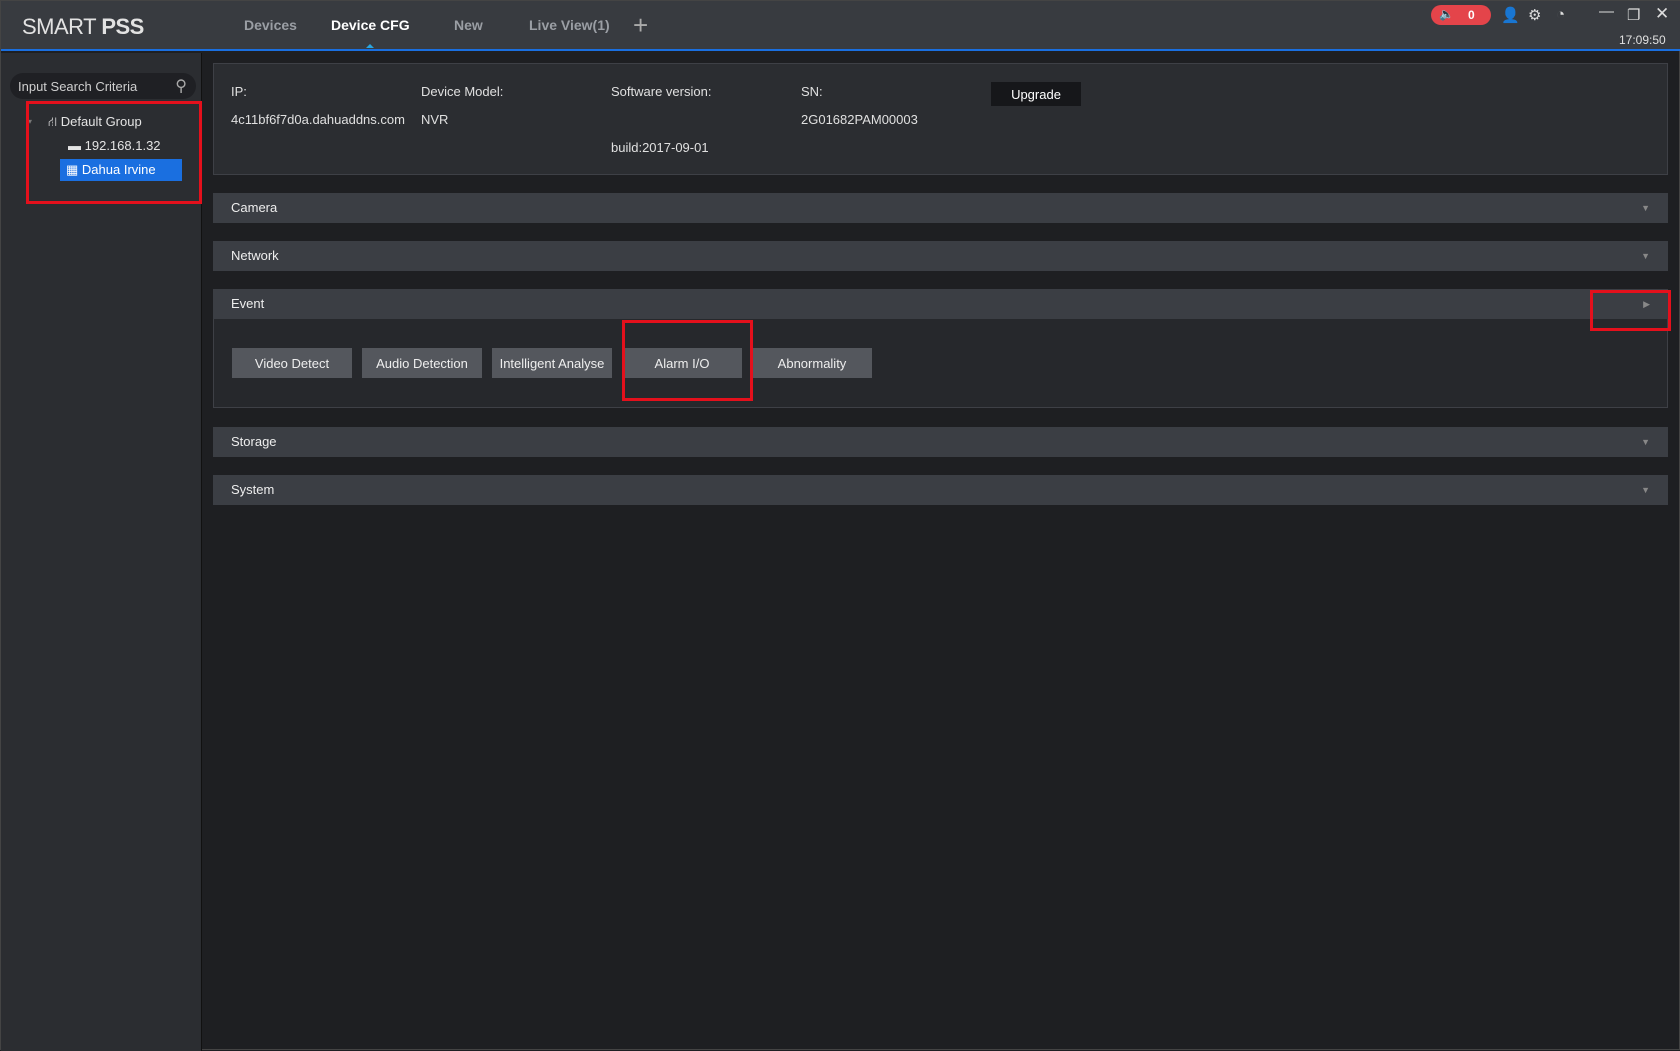  What do you see at coordinates (435, 119) in the screenshot?
I see `model-value: NVR` at bounding box center [435, 119].